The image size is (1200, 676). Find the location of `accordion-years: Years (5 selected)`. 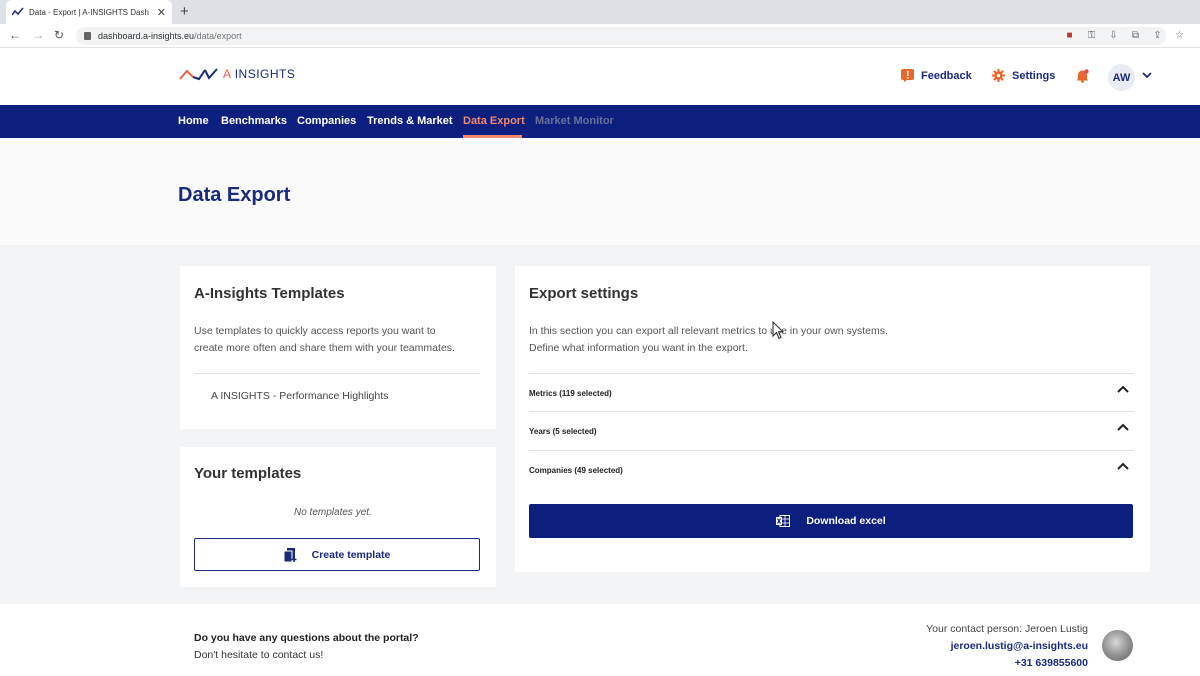

accordion-years: Years (5 selected) is located at coordinates (831, 430).